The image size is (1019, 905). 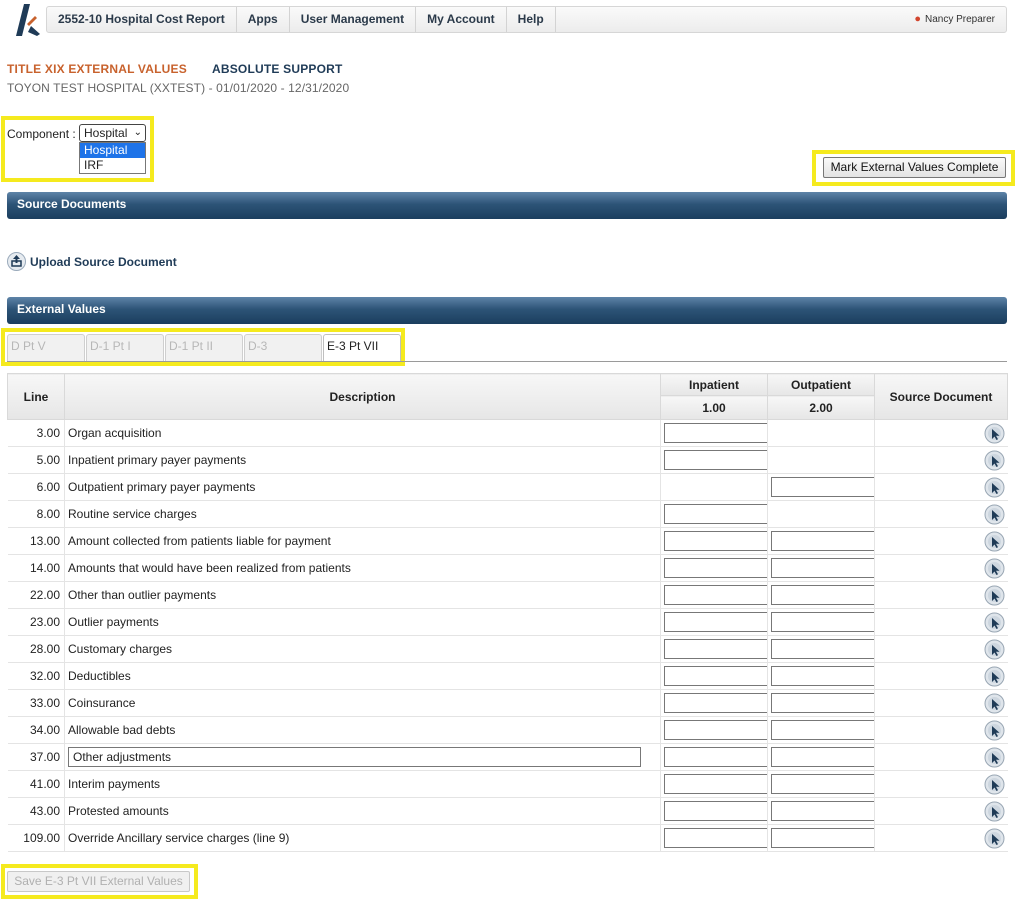 I want to click on line-number: 23.00, so click(x=36, y=622).